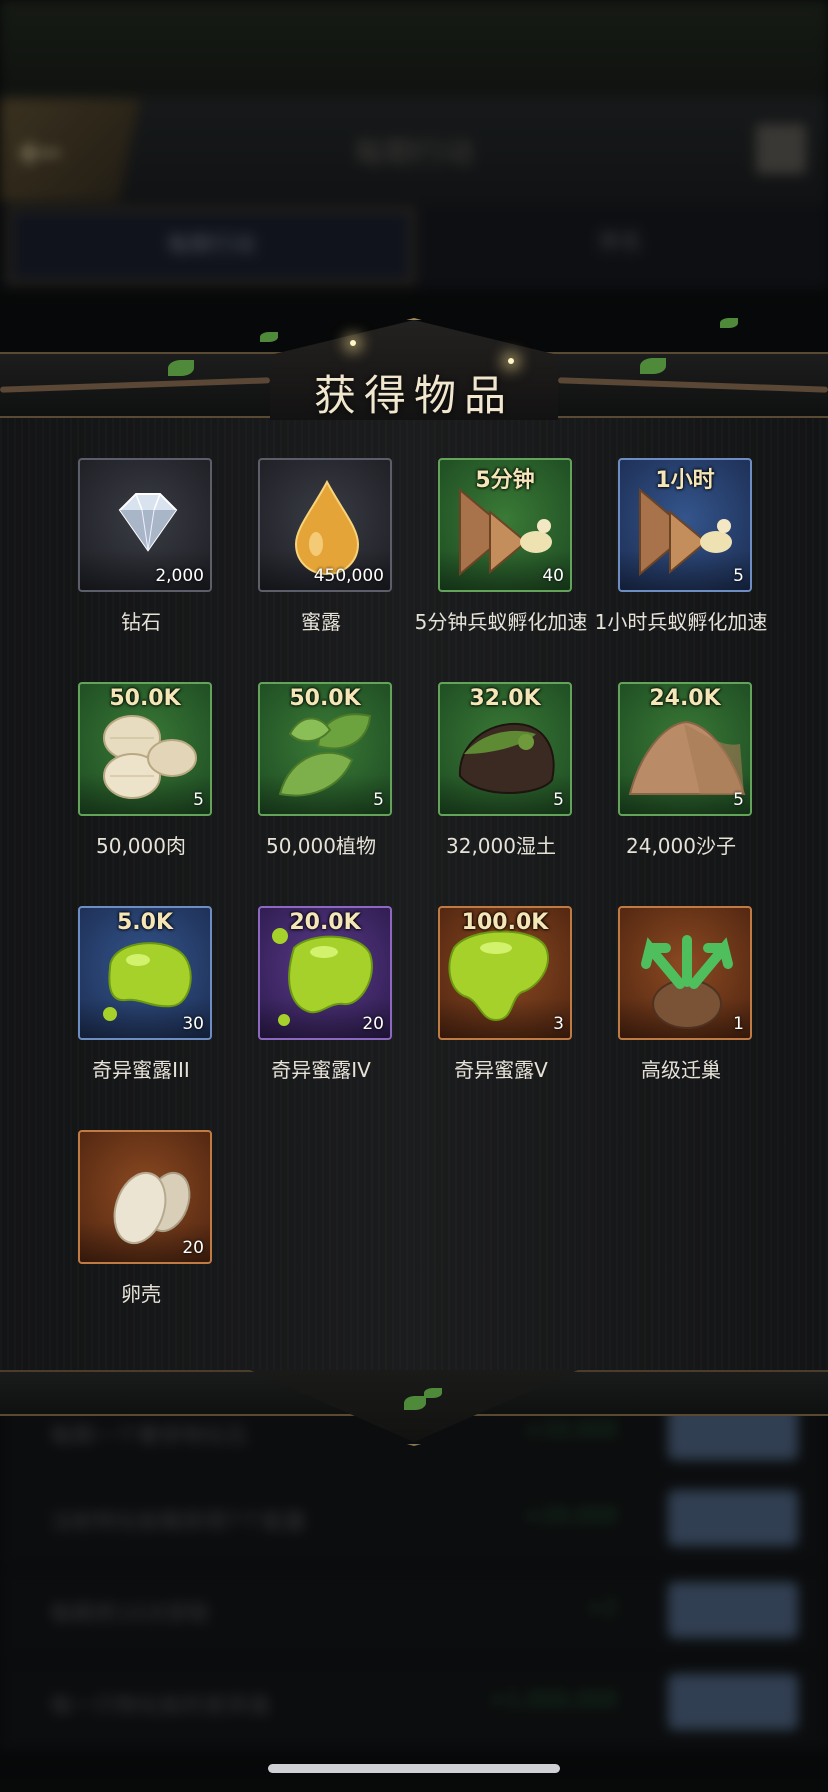  I want to click on panel-bottom-trim, so click(414, 1408).